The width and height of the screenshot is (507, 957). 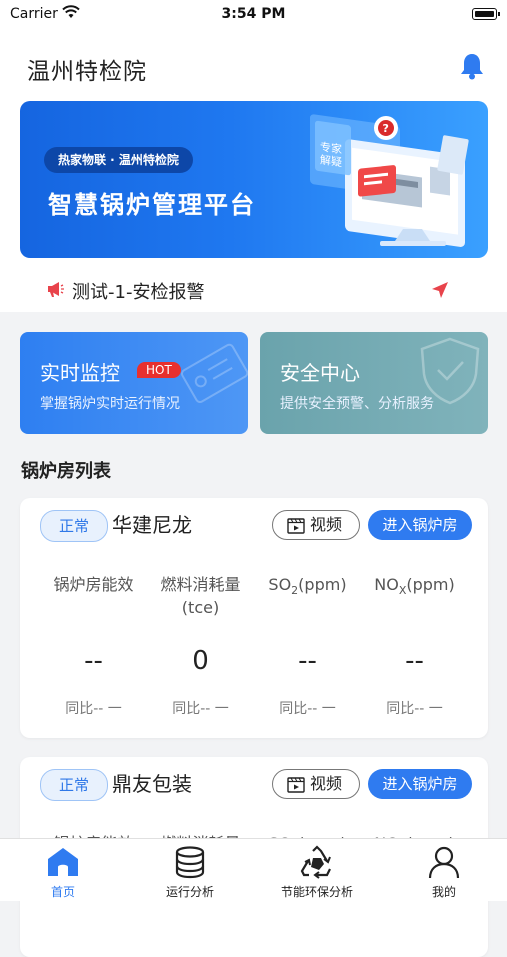 I want to click on metric-label-nox: NOX(ppm), so click(x=414, y=587).